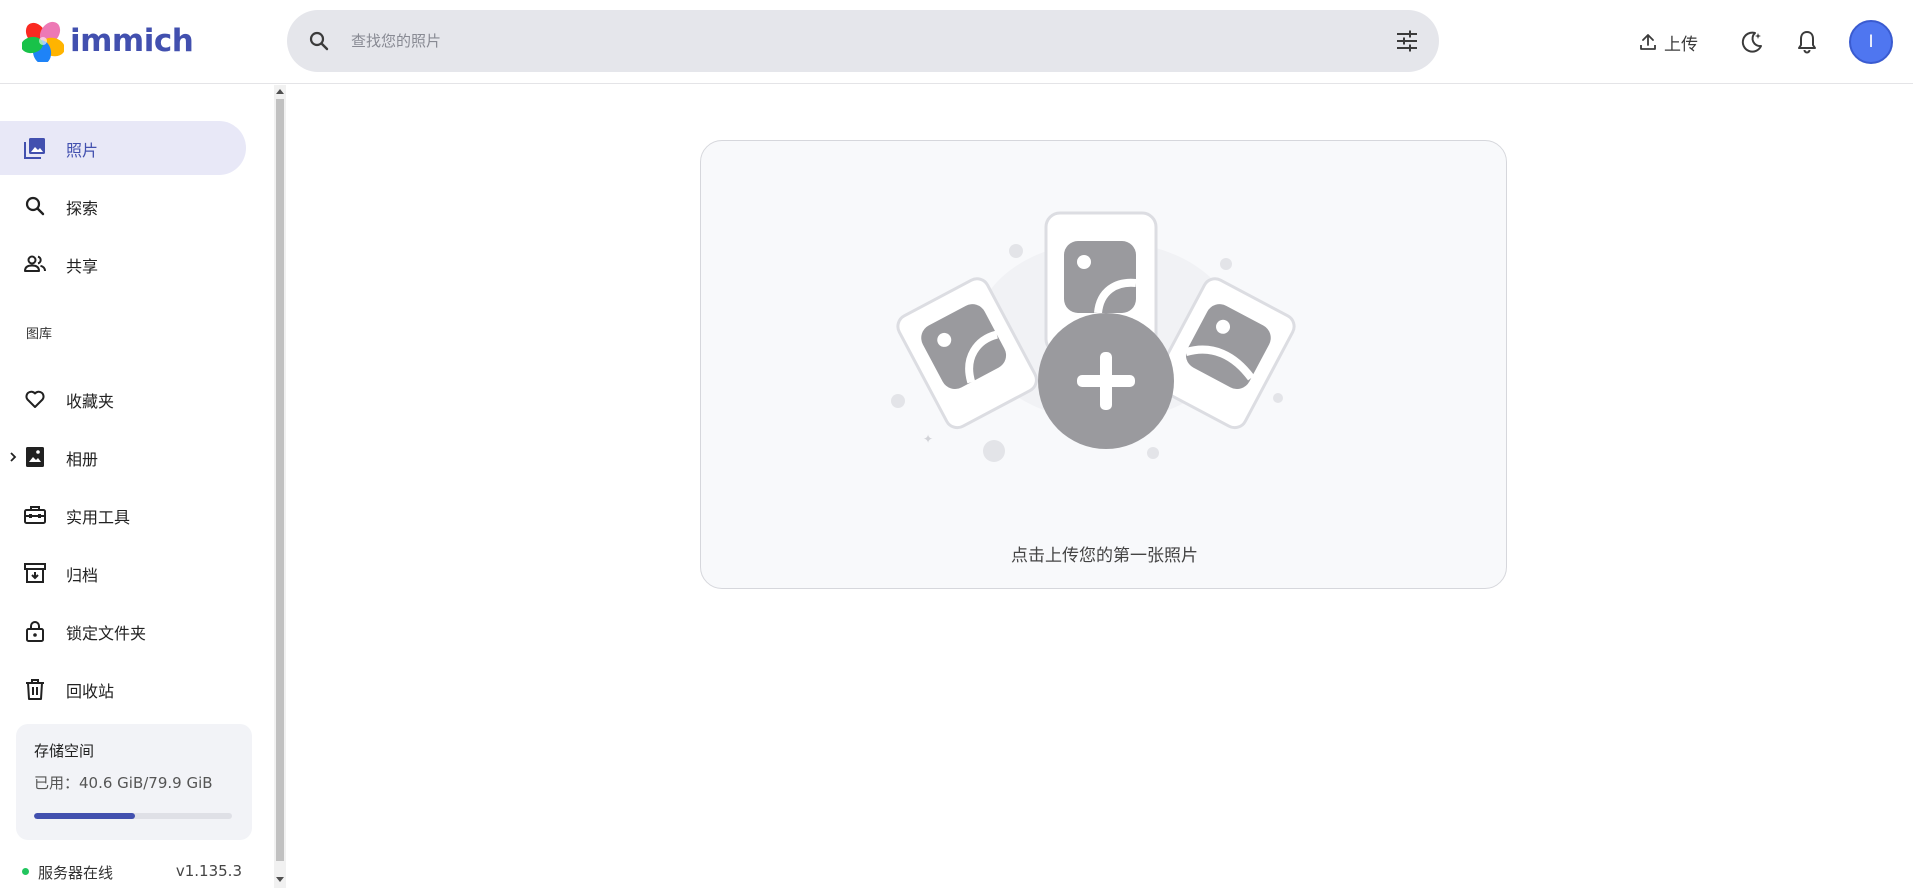 The width and height of the screenshot is (1913, 888). I want to click on sidebar-item-sharing: 共享, so click(123, 264).